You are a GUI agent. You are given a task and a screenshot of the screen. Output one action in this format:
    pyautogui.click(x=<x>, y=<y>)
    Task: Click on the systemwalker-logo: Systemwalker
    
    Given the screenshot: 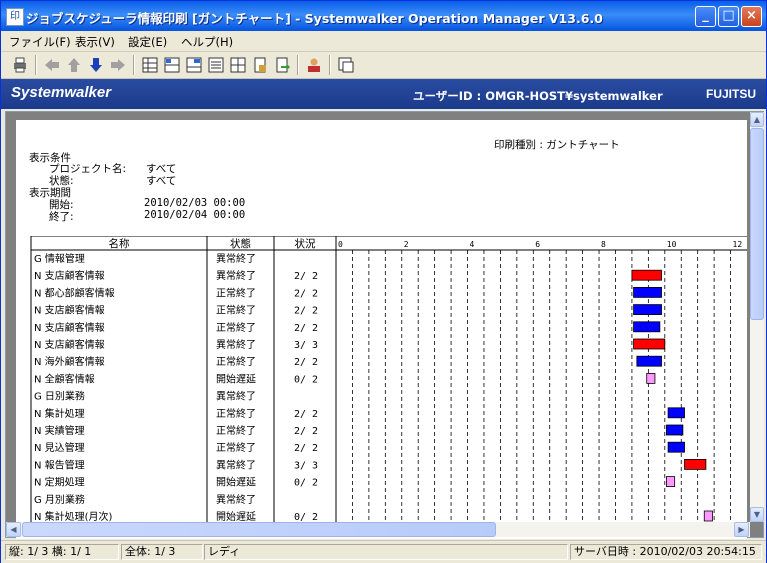 What is the action you would take?
    pyautogui.click(x=61, y=92)
    